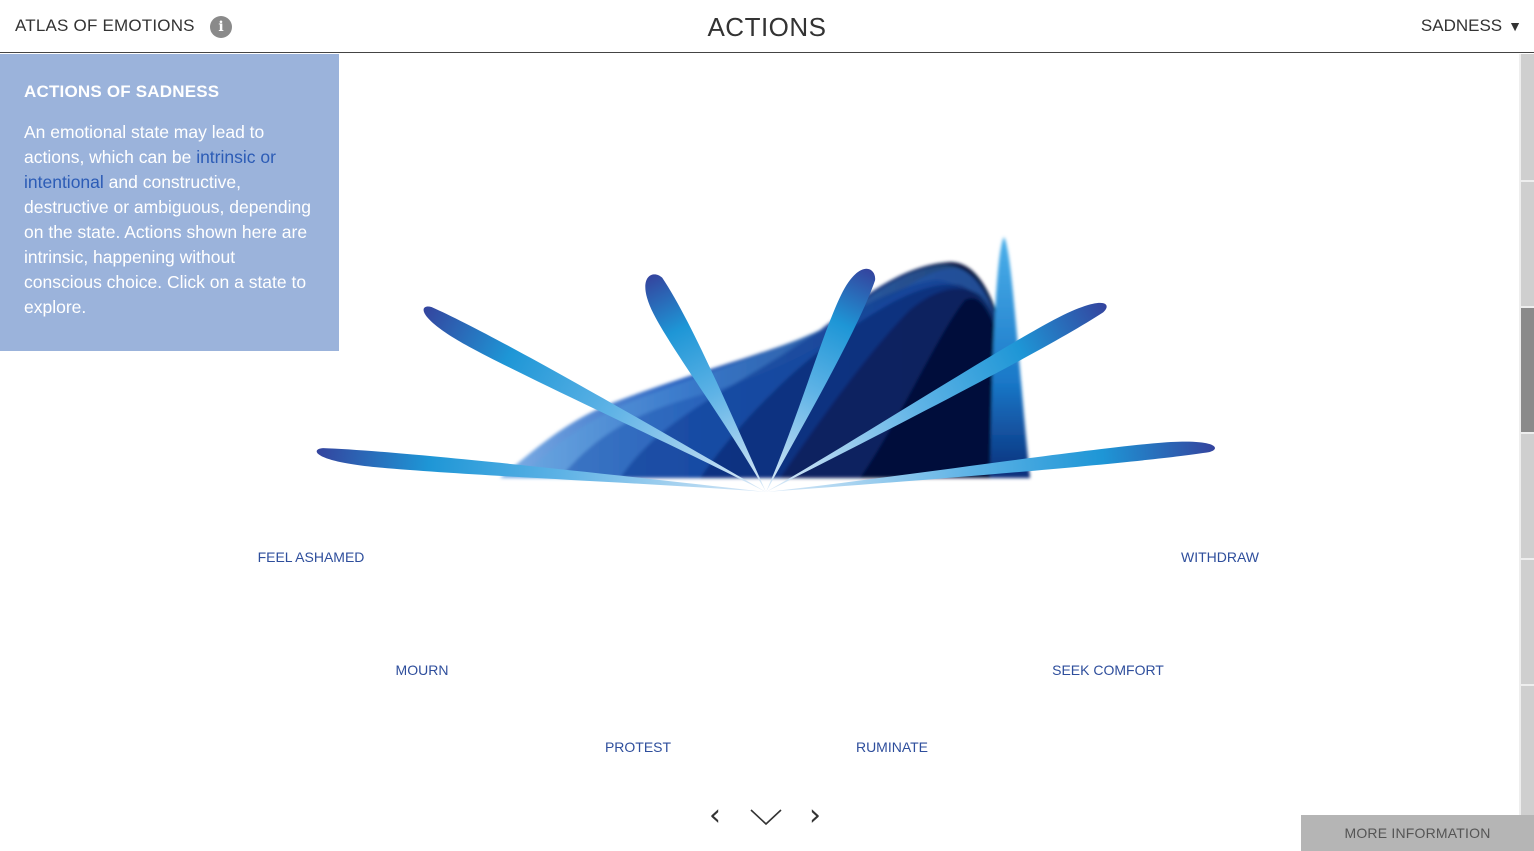 This screenshot has height=851, width=1534. What do you see at coordinates (311, 557) in the screenshot?
I see `action-label-feel-ashamed: FEEL ASHAMED` at bounding box center [311, 557].